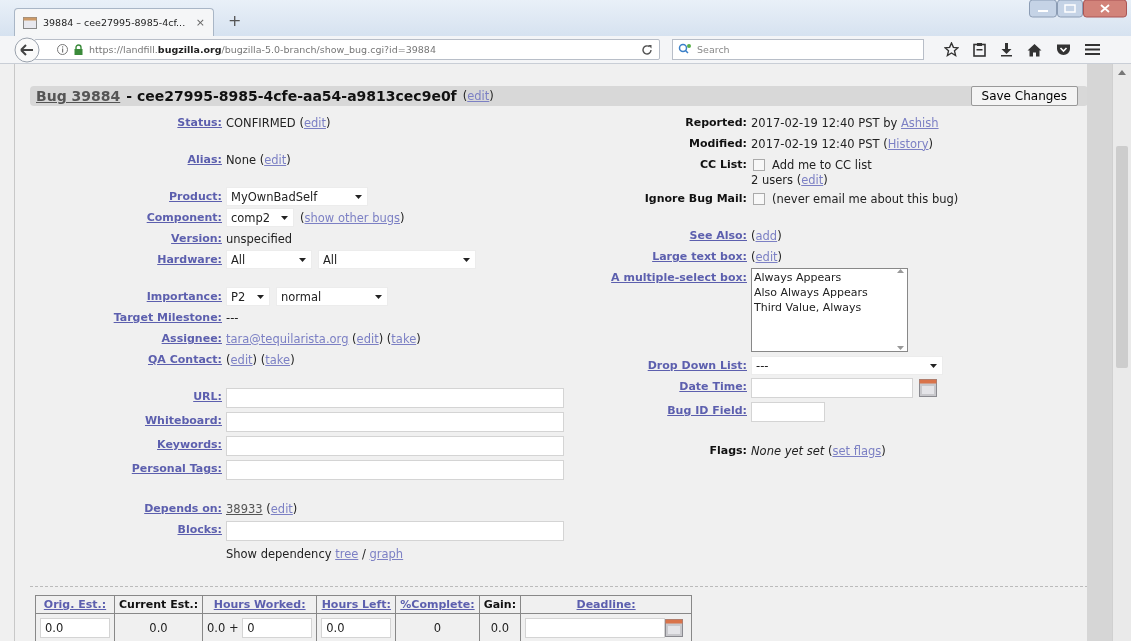 The height and width of the screenshot is (641, 1131). Describe the element at coordinates (259, 604) in the screenshot. I see `column-header: Hours Worked:` at that location.